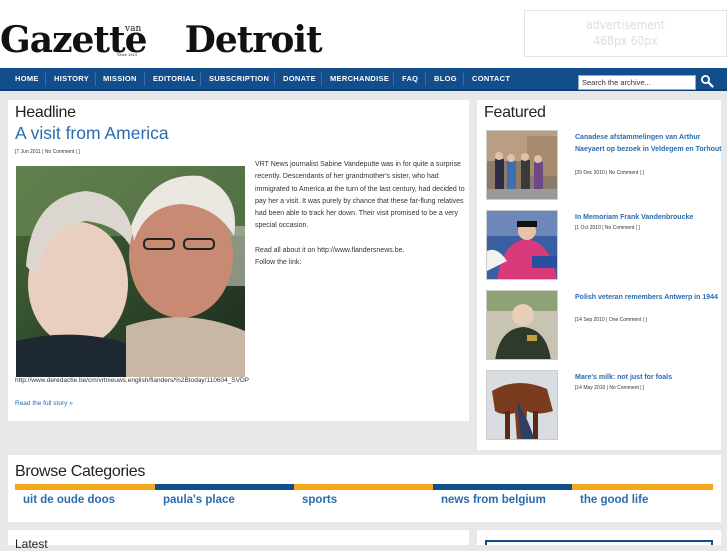 Image resolution: width=727 pixels, height=551 pixels. I want to click on browse-section-title: Browse Categories, so click(80, 471).